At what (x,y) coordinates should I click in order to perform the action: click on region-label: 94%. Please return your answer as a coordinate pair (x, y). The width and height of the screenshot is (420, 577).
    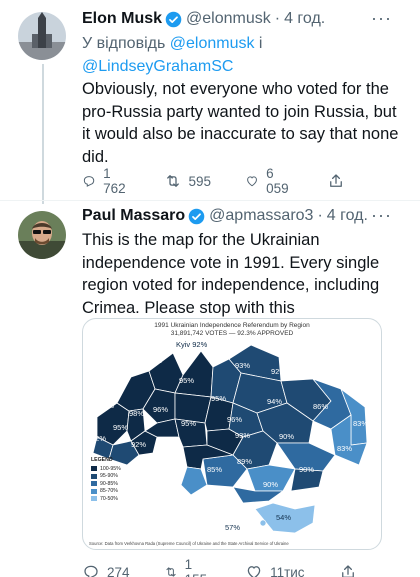
    Looking at the image, I should click on (275, 401).